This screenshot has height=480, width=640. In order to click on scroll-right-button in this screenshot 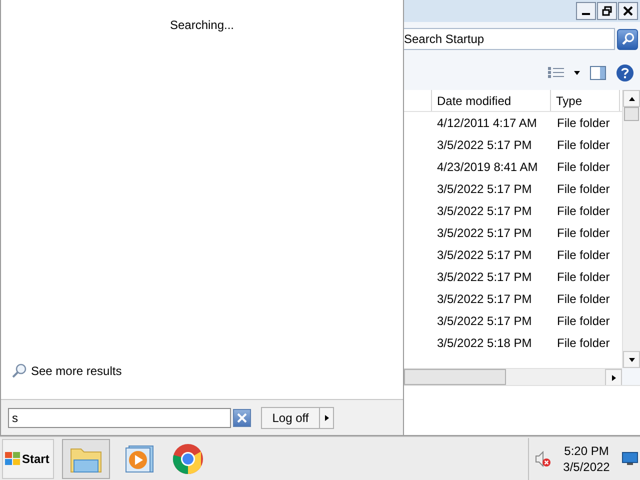, I will do `click(613, 377)`.